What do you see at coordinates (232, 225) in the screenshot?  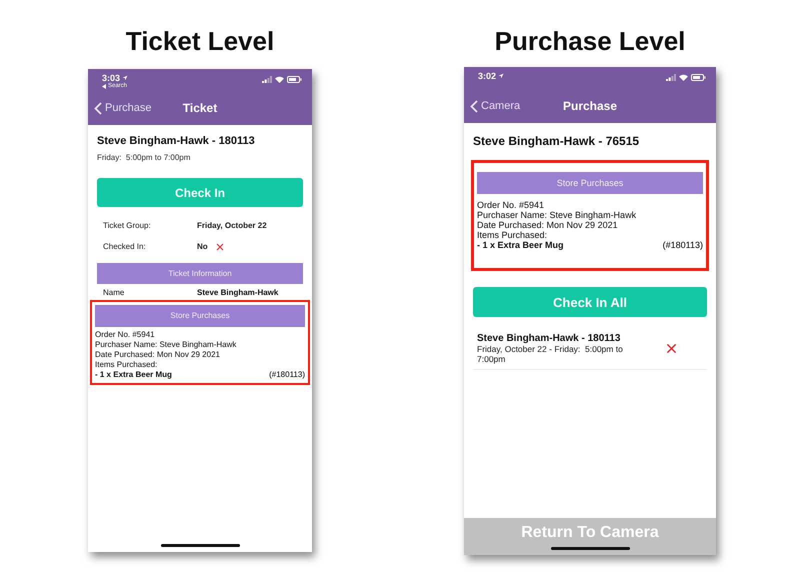 I see `detail-value: Friday, October 22` at bounding box center [232, 225].